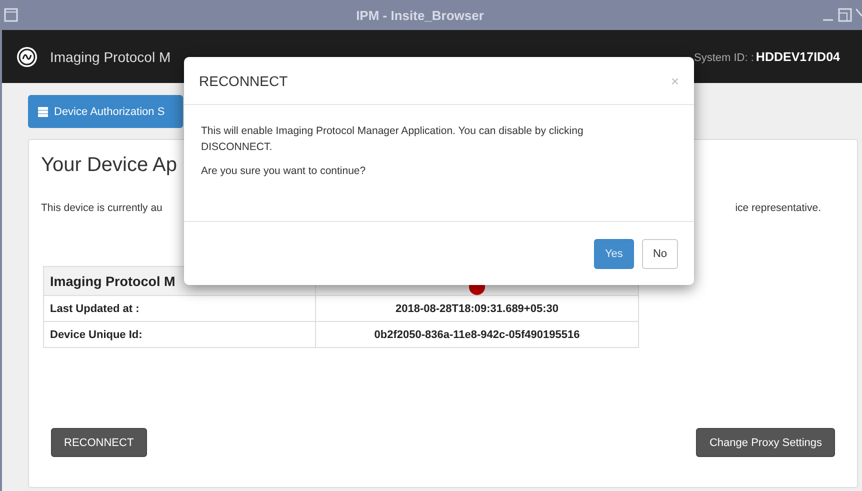 The height and width of the screenshot is (491, 862). Describe the element at coordinates (724, 58) in the screenshot. I see `system-id-label: System ID: :` at that location.